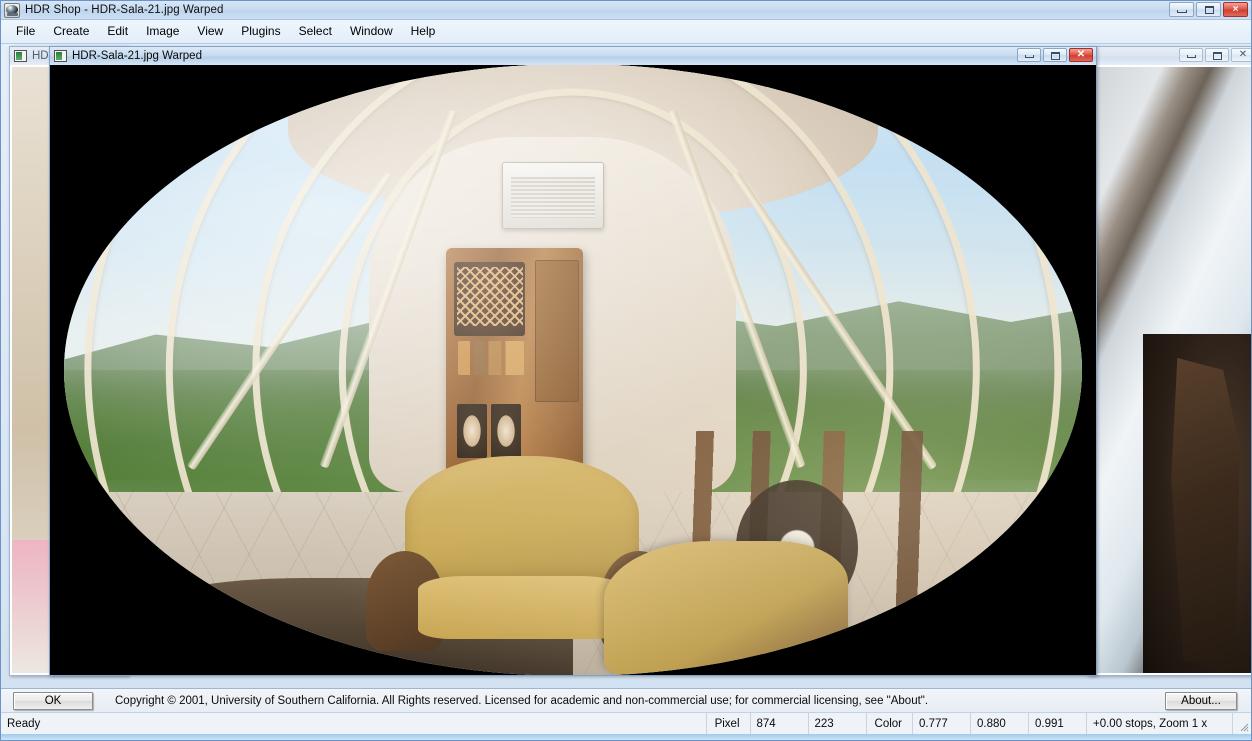 The height and width of the screenshot is (741, 1252). Describe the element at coordinates (1000, 723) in the screenshot. I see `status-color-g: 0.880` at that location.